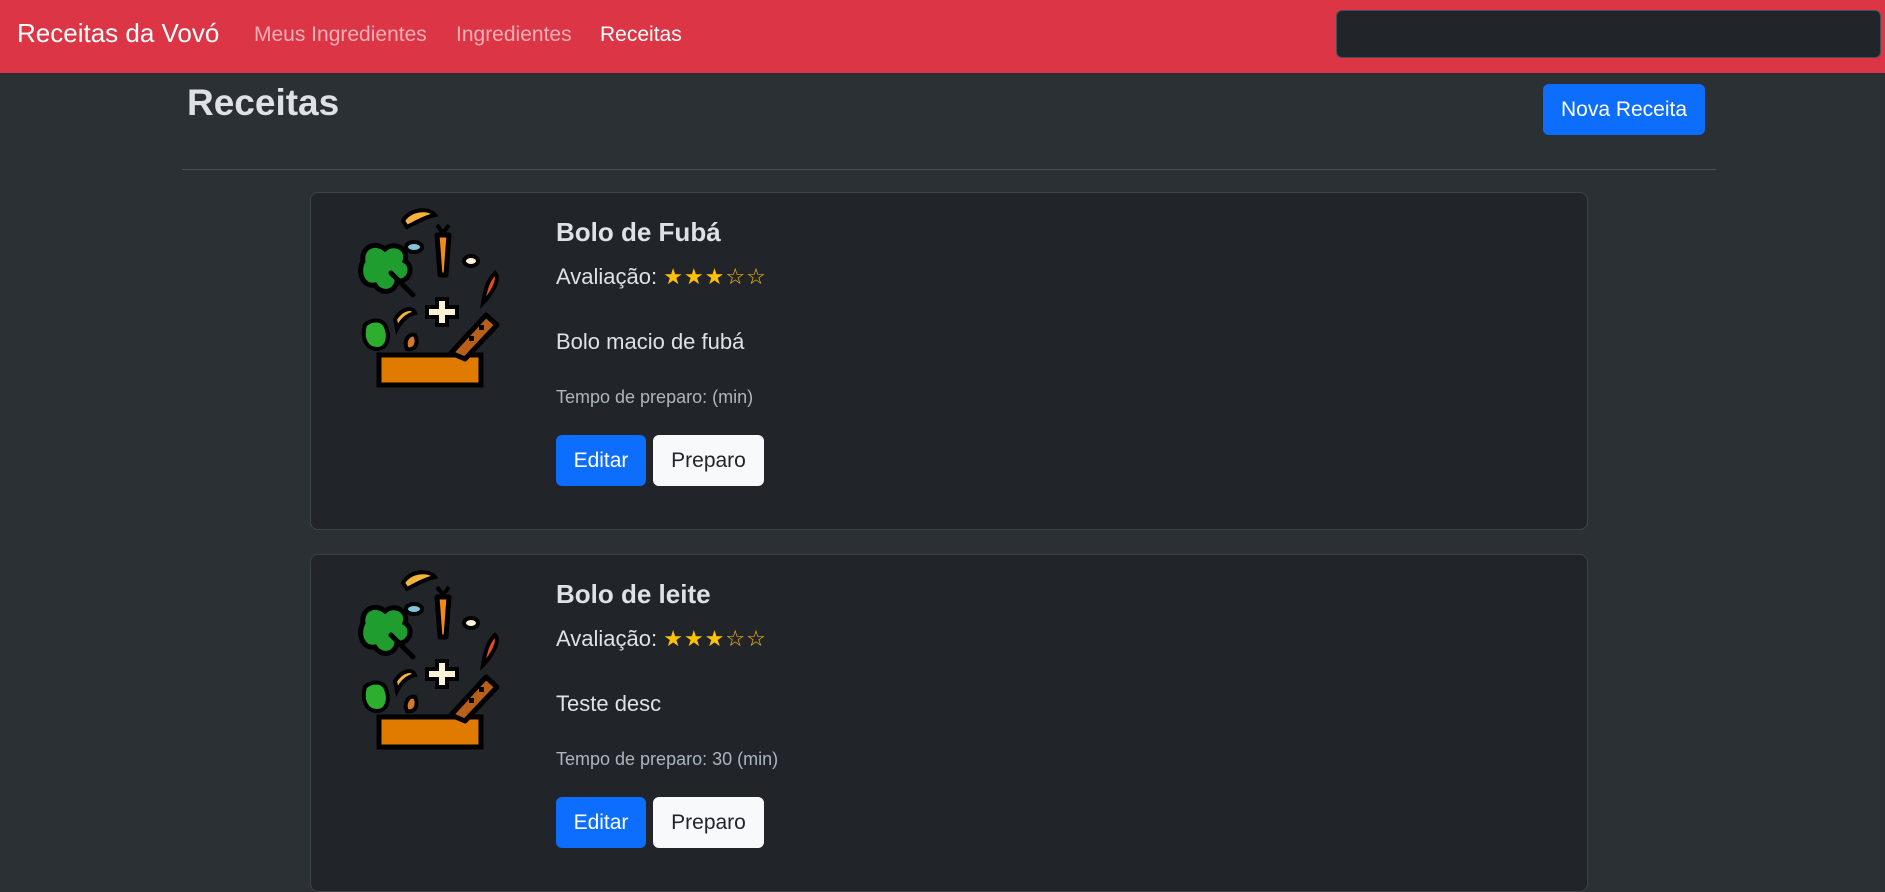 Image resolution: width=1885 pixels, height=892 pixels. I want to click on recipe-title: Bolo de Fubá, so click(638, 232).